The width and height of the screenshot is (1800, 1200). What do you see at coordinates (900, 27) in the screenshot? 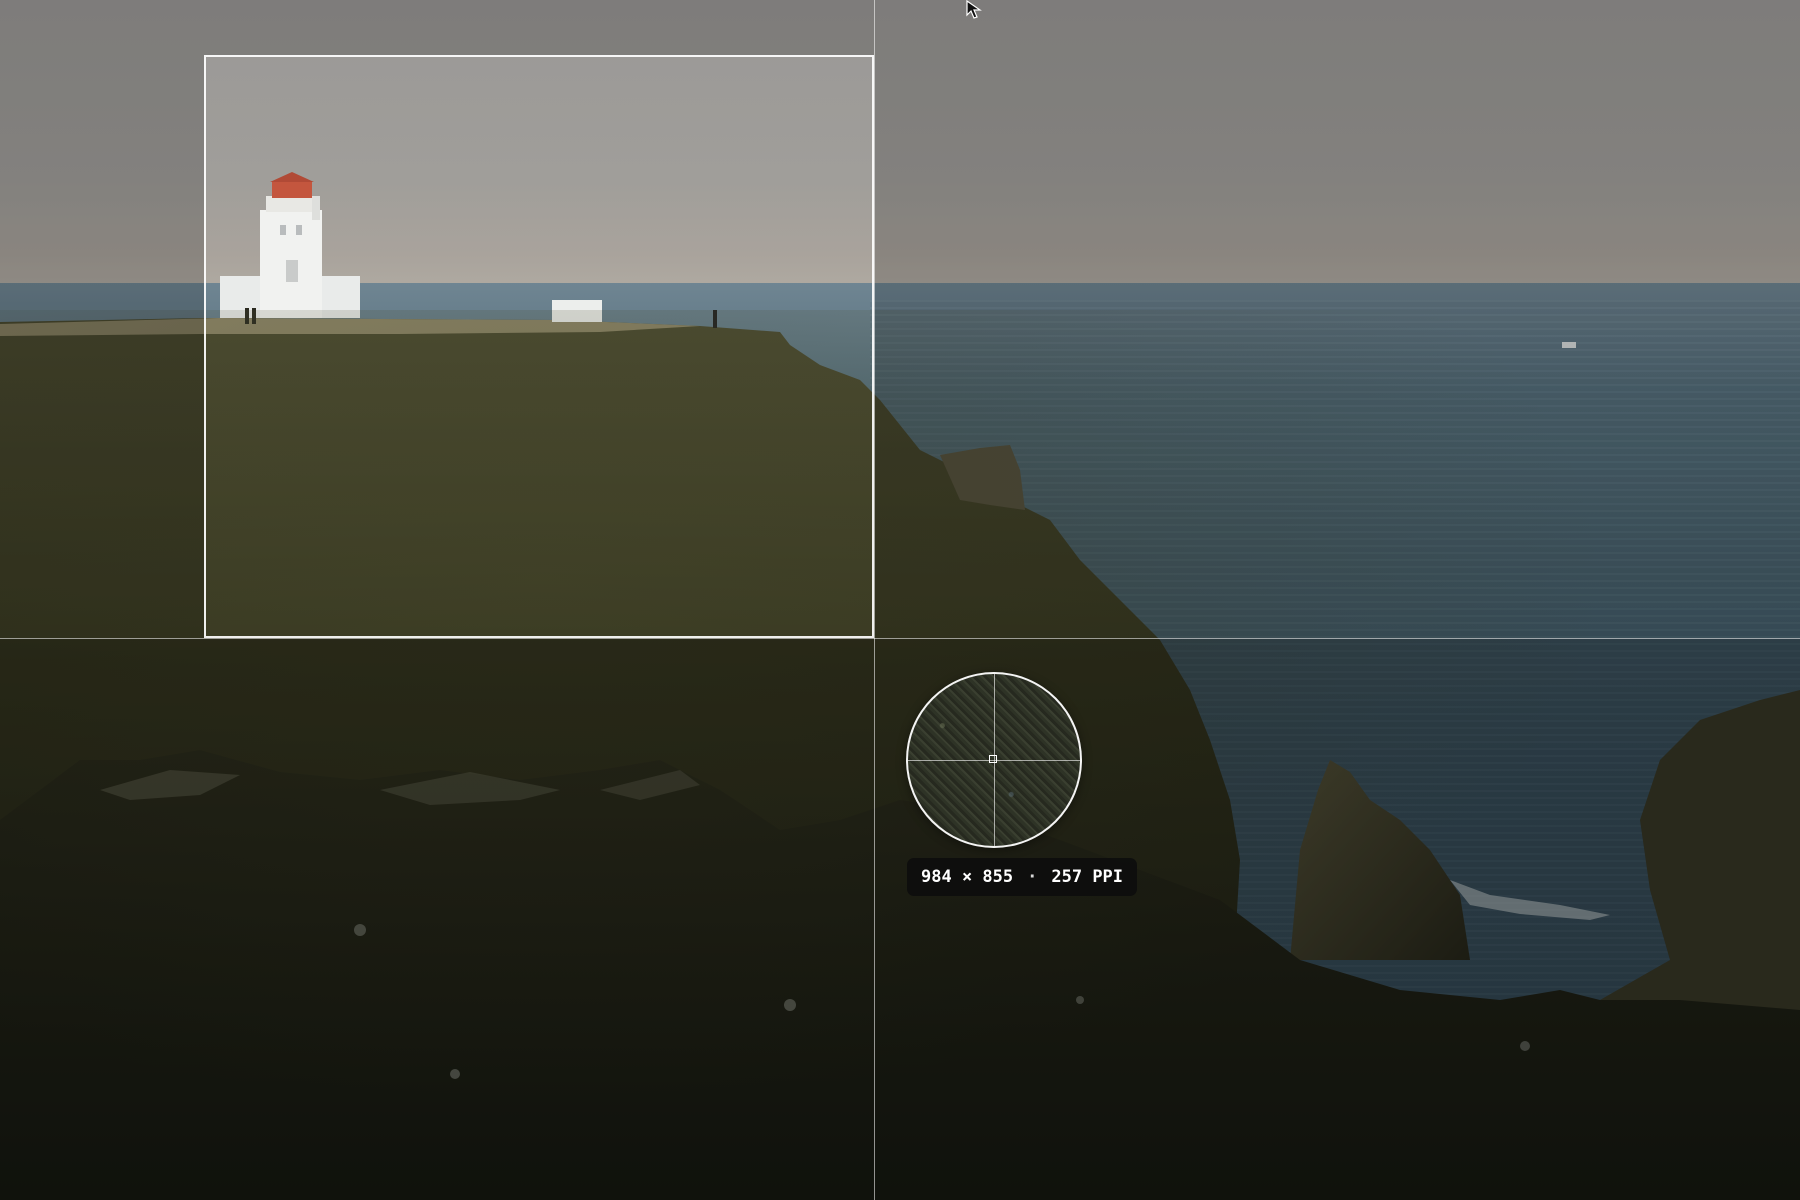
I see `selection-dim-top` at bounding box center [900, 27].